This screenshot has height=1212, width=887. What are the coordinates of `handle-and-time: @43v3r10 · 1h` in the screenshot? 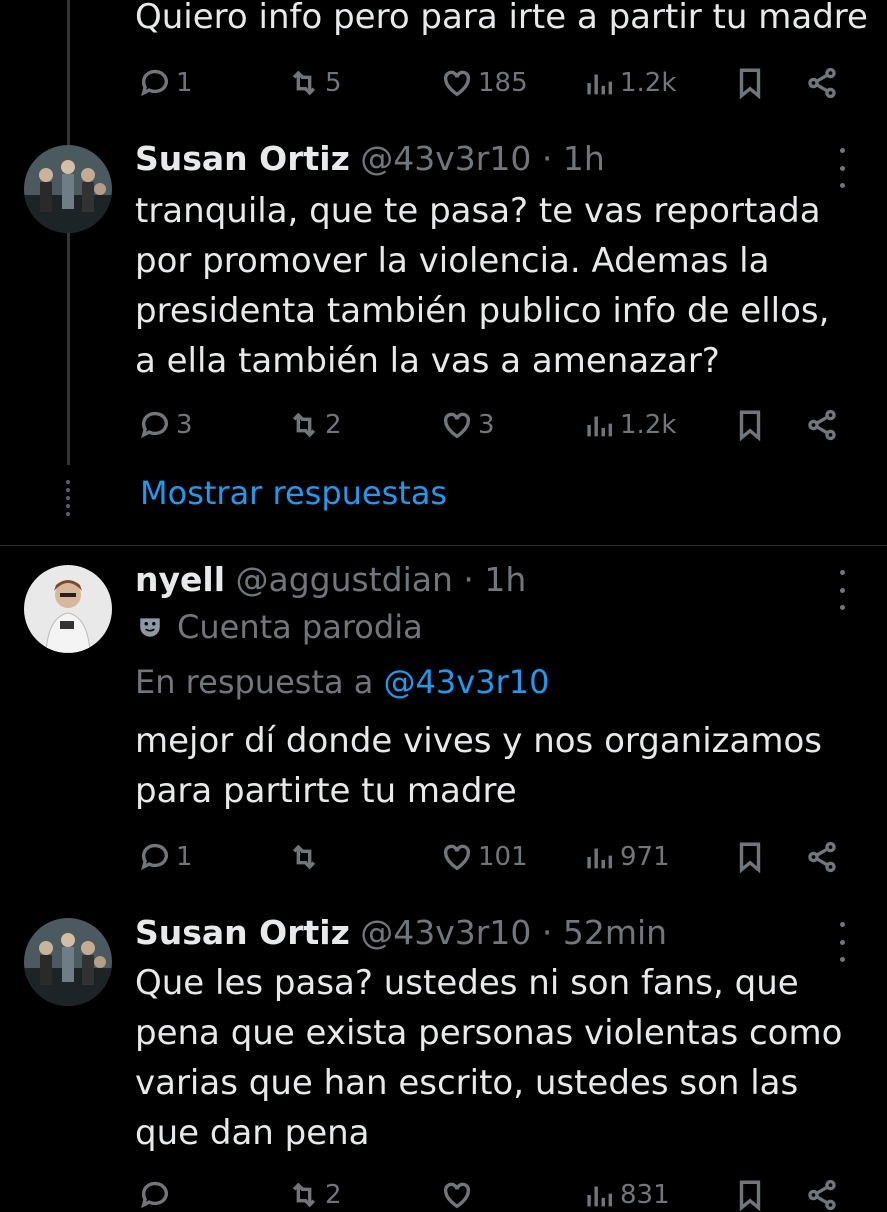 It's located at (482, 158).